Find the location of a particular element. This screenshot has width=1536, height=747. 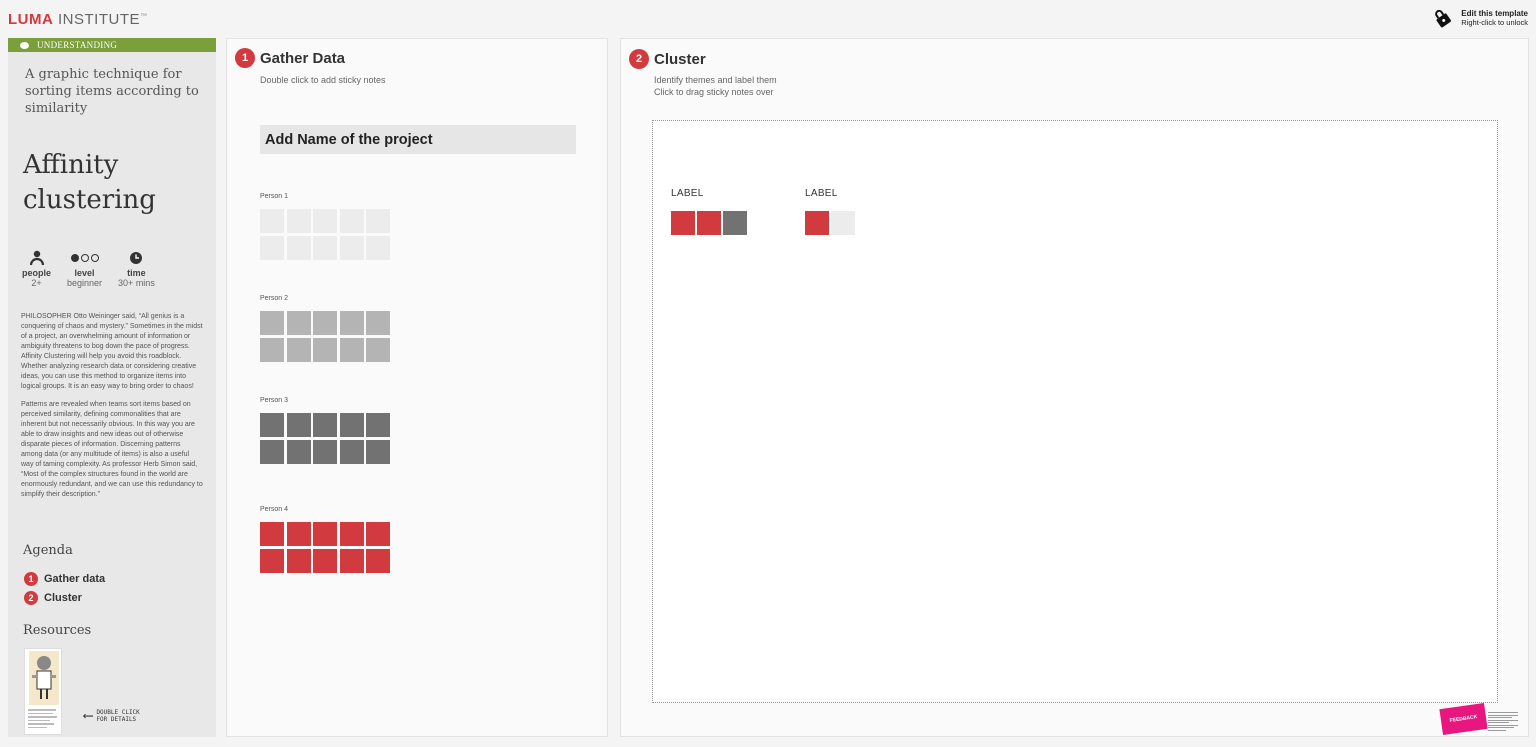

stat-people-value: 2+ is located at coordinates (36, 283).